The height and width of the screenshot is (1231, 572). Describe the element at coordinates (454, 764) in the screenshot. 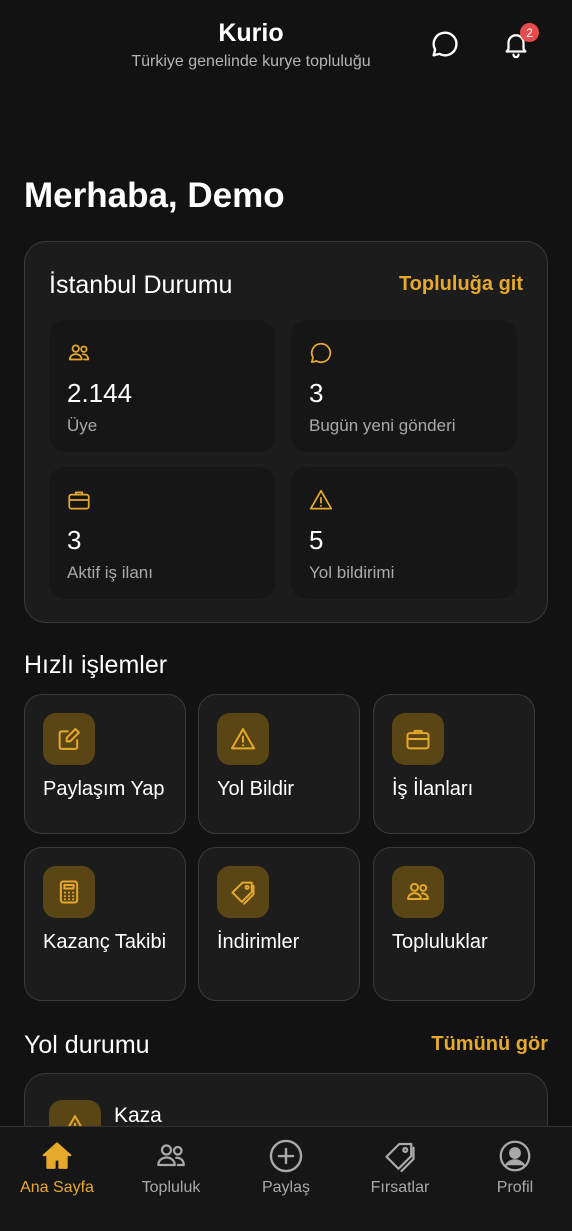

I see `quick-action-jobs: İş İlanları` at that location.